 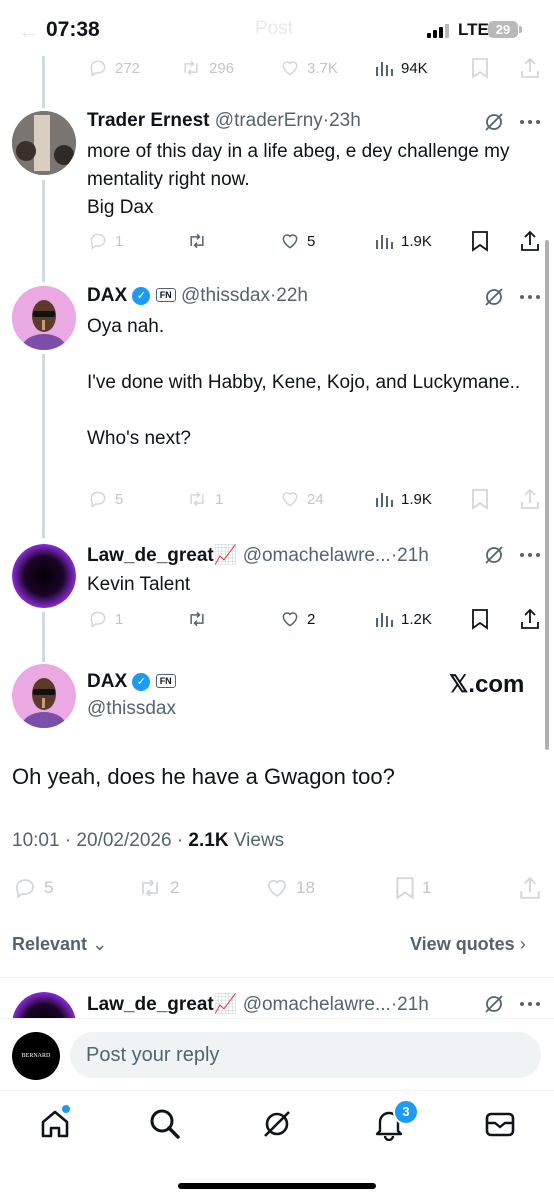 What do you see at coordinates (500, 1126) in the screenshot?
I see `nav-messages` at bounding box center [500, 1126].